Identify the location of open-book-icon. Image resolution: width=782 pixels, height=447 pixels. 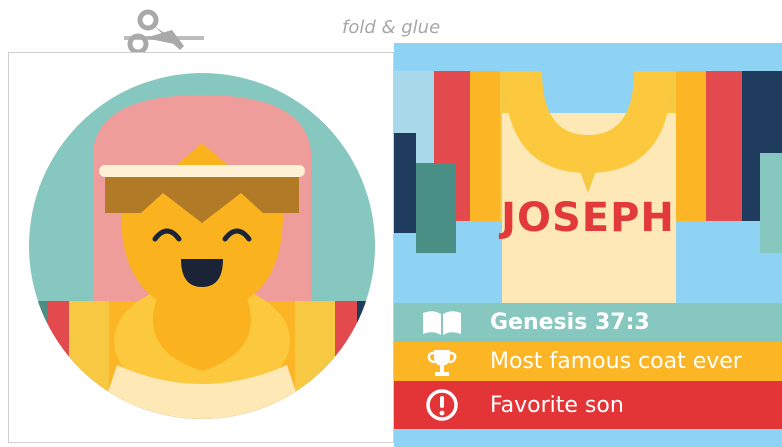
(442, 322).